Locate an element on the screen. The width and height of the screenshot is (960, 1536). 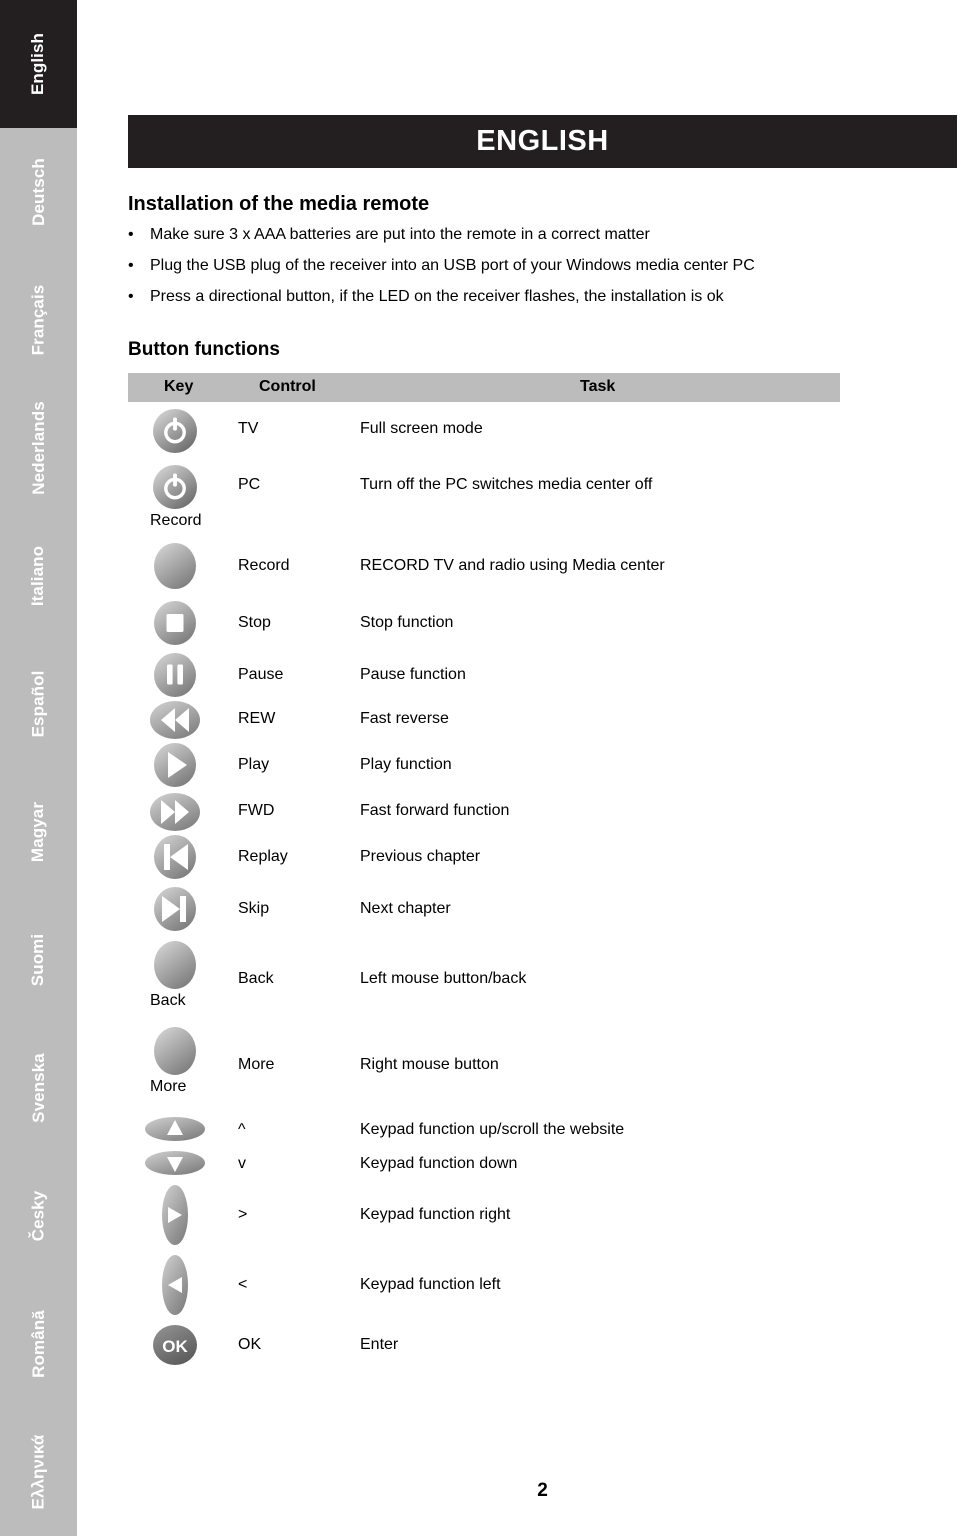
ok-icon: OK is located at coordinates (175, 1345).